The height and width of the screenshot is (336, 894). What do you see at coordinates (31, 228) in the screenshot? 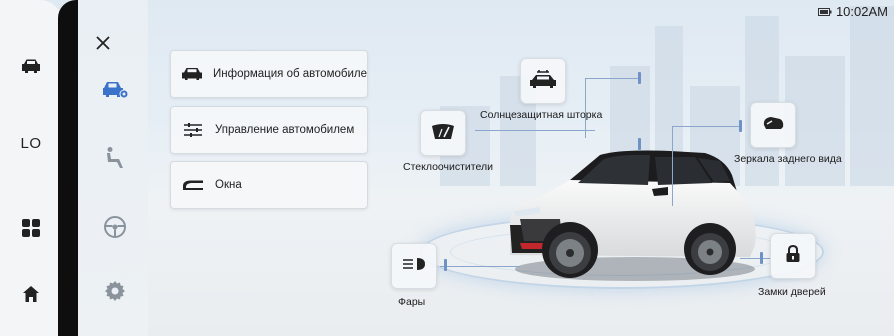
I see `apps-grid-icon` at bounding box center [31, 228].